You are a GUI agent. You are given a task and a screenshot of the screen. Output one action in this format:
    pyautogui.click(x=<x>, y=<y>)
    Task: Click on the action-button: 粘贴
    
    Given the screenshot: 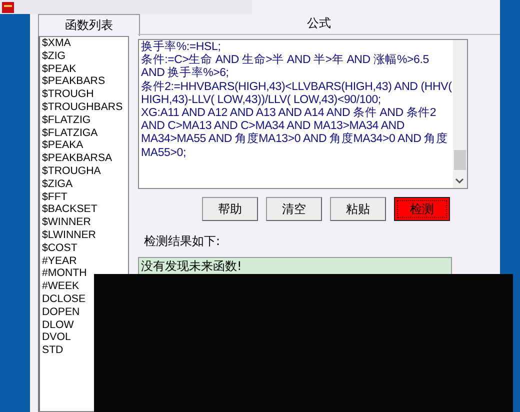 What is the action you would take?
    pyautogui.click(x=358, y=209)
    